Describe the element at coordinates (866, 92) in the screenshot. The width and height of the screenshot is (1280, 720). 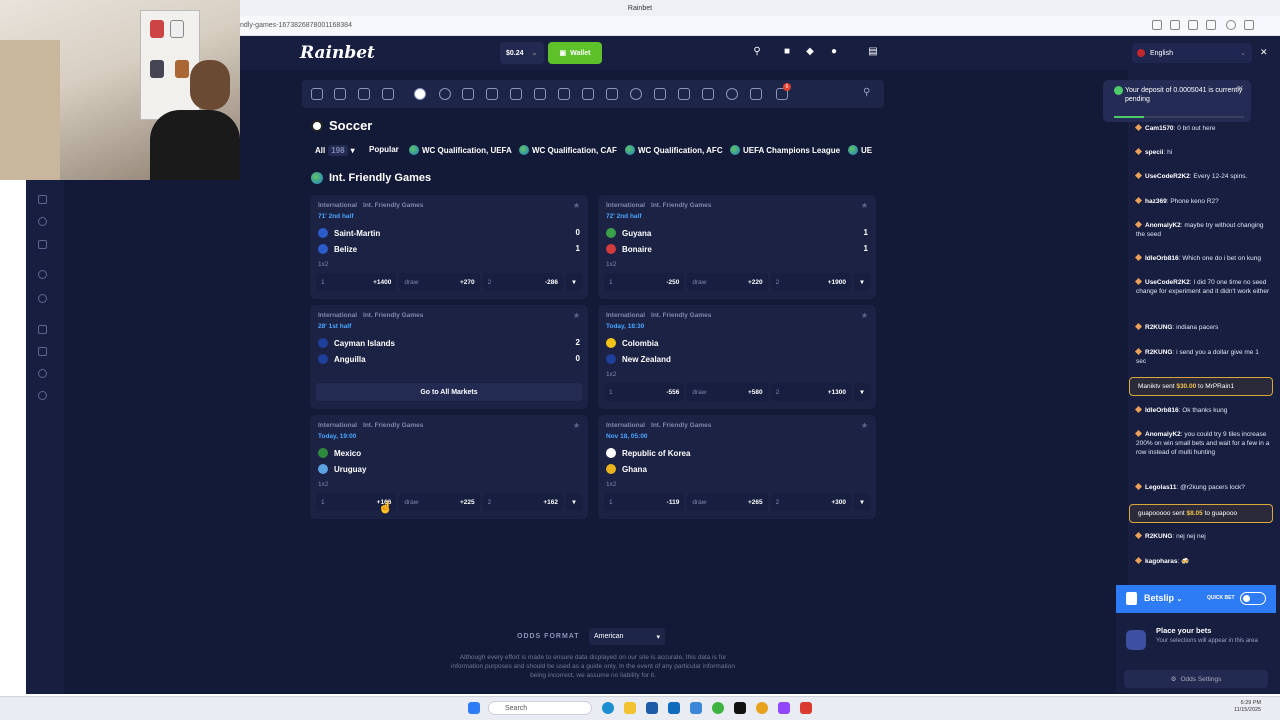
I see `sports-search-icon: ⚲` at that location.